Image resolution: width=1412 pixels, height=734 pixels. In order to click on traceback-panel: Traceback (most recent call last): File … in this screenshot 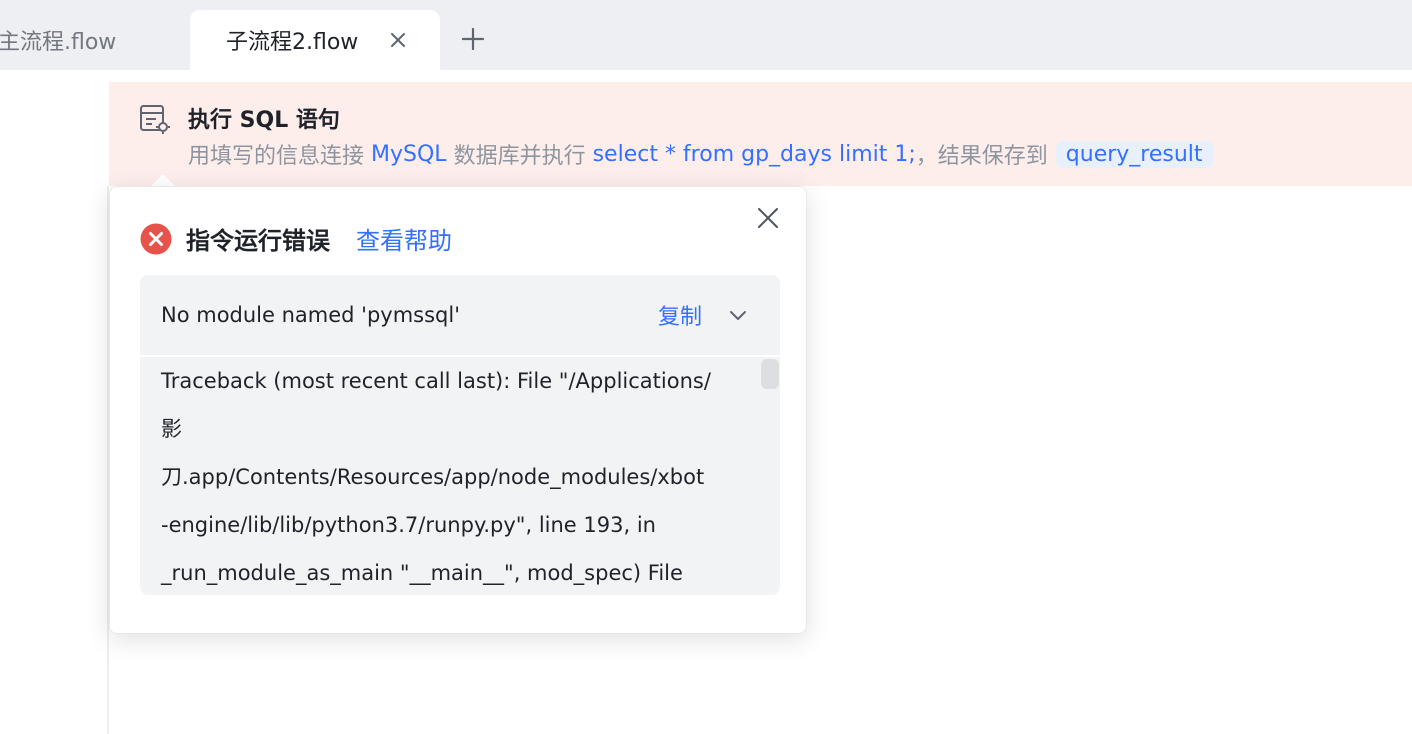, I will do `click(460, 476)`.